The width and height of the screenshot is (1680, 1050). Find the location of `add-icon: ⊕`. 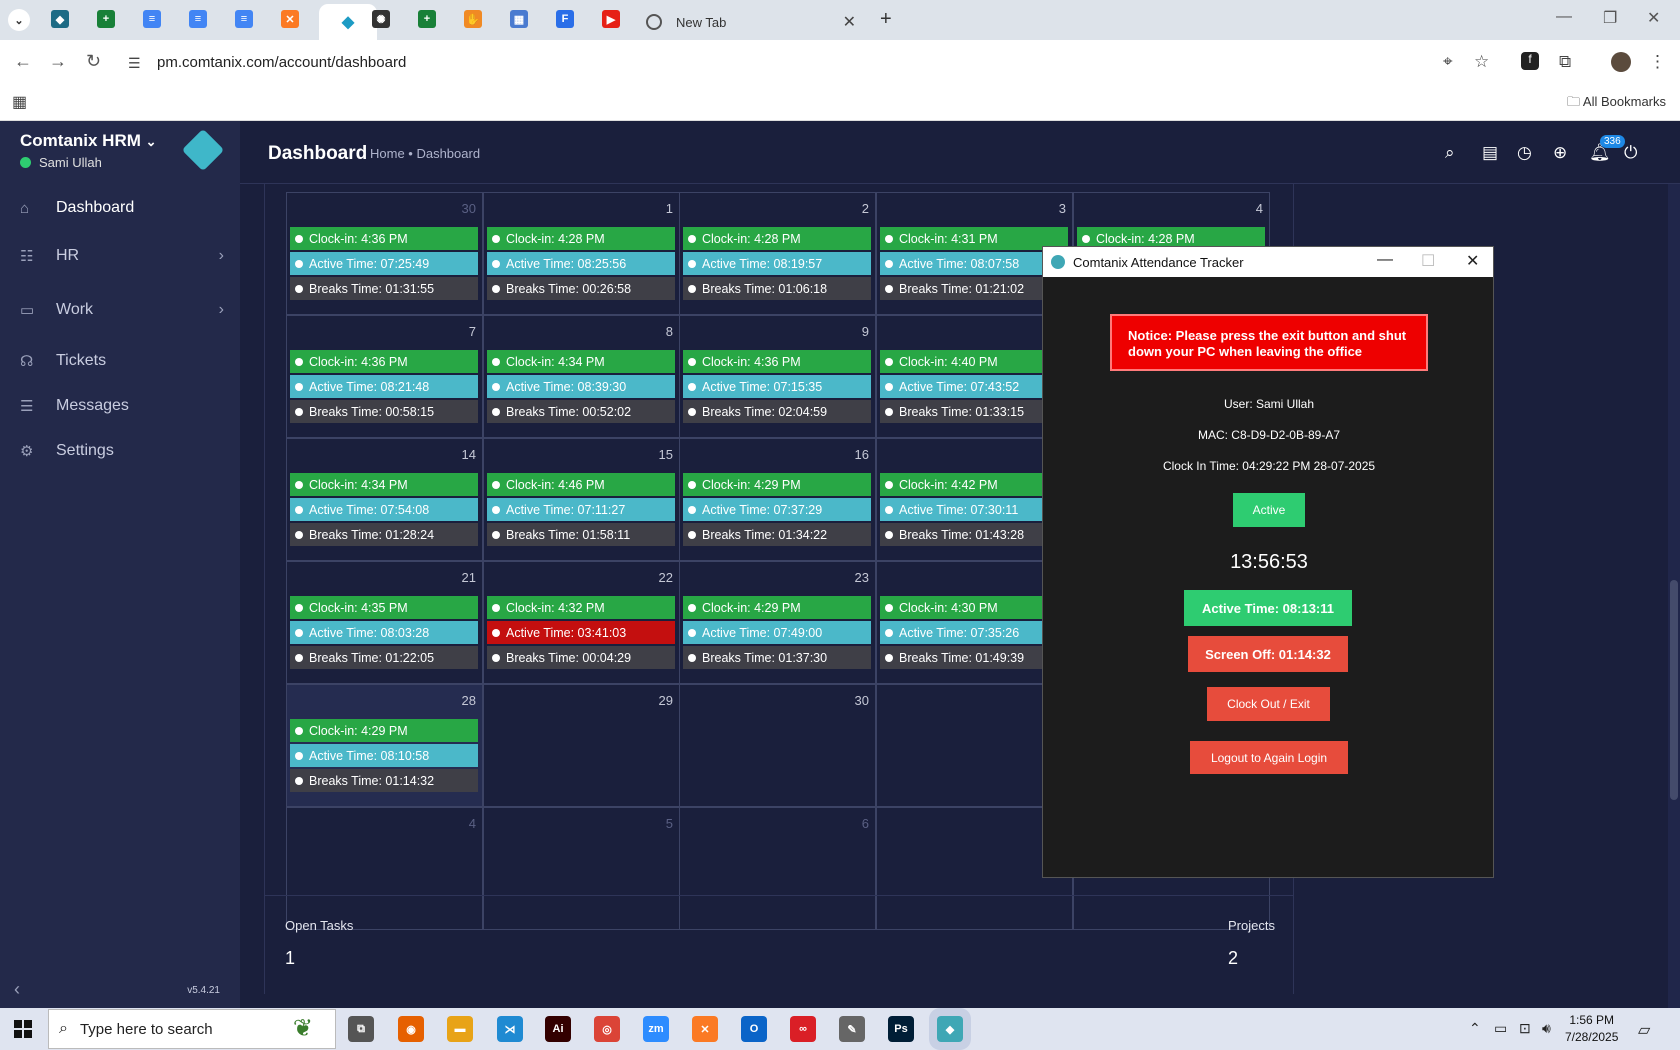

add-icon: ⊕ is located at coordinates (1560, 153).